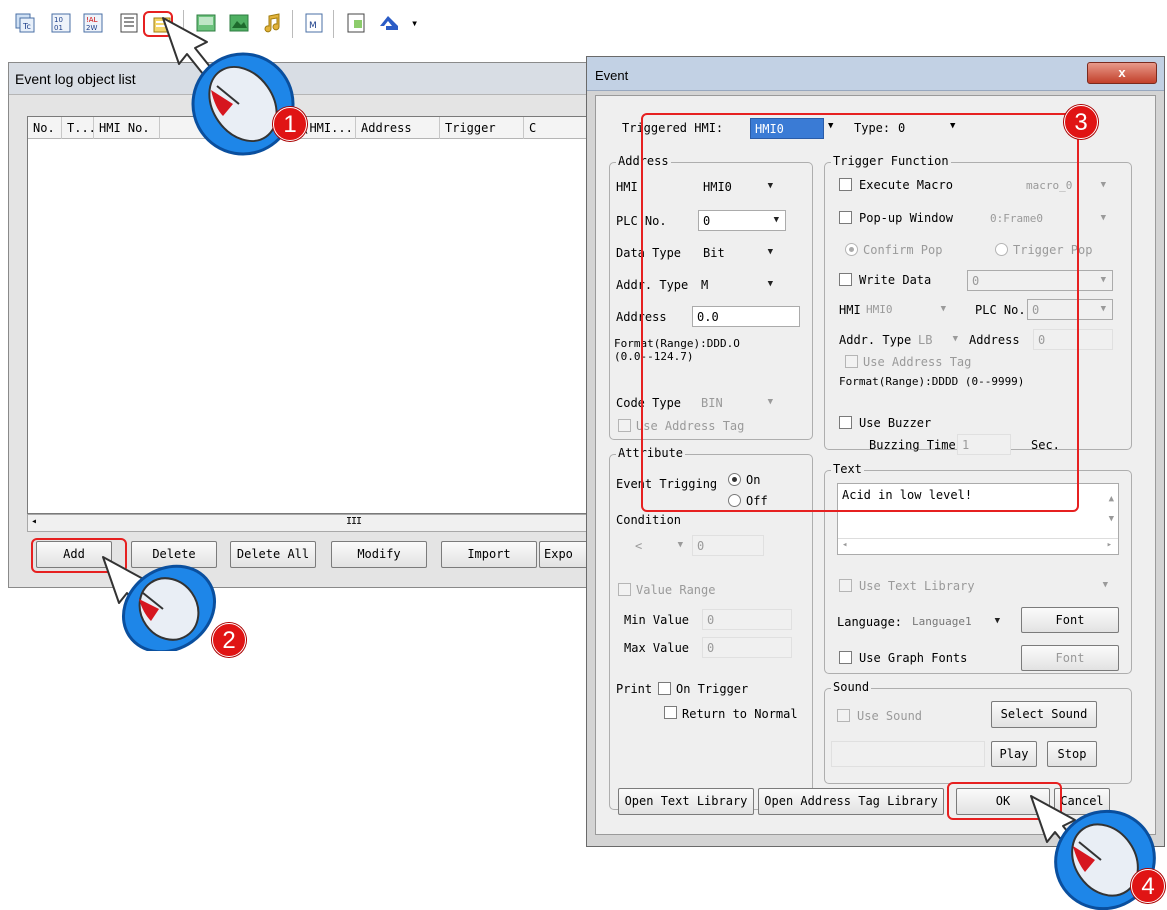 The image size is (1167, 910). What do you see at coordinates (917, 586) in the screenshot?
I see `use-text-library-label: Use Text Library` at bounding box center [917, 586].